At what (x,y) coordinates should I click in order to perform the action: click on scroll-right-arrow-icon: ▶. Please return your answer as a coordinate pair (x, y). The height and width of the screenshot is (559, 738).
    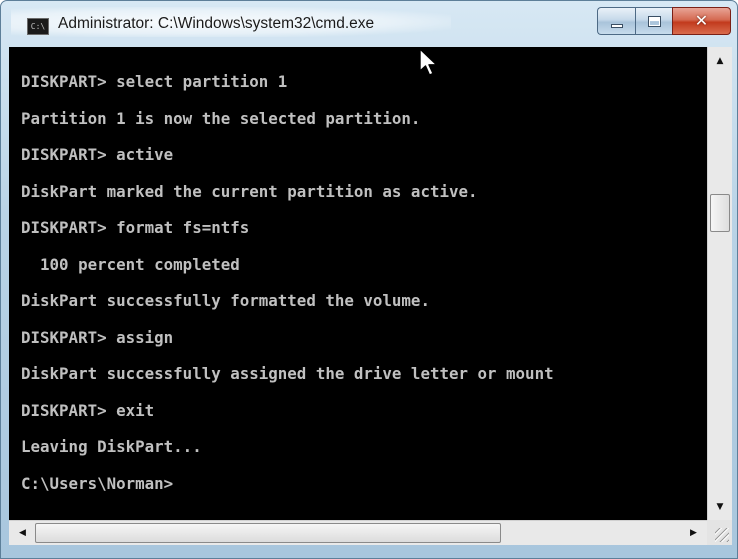
    Looking at the image, I should click on (693, 533).